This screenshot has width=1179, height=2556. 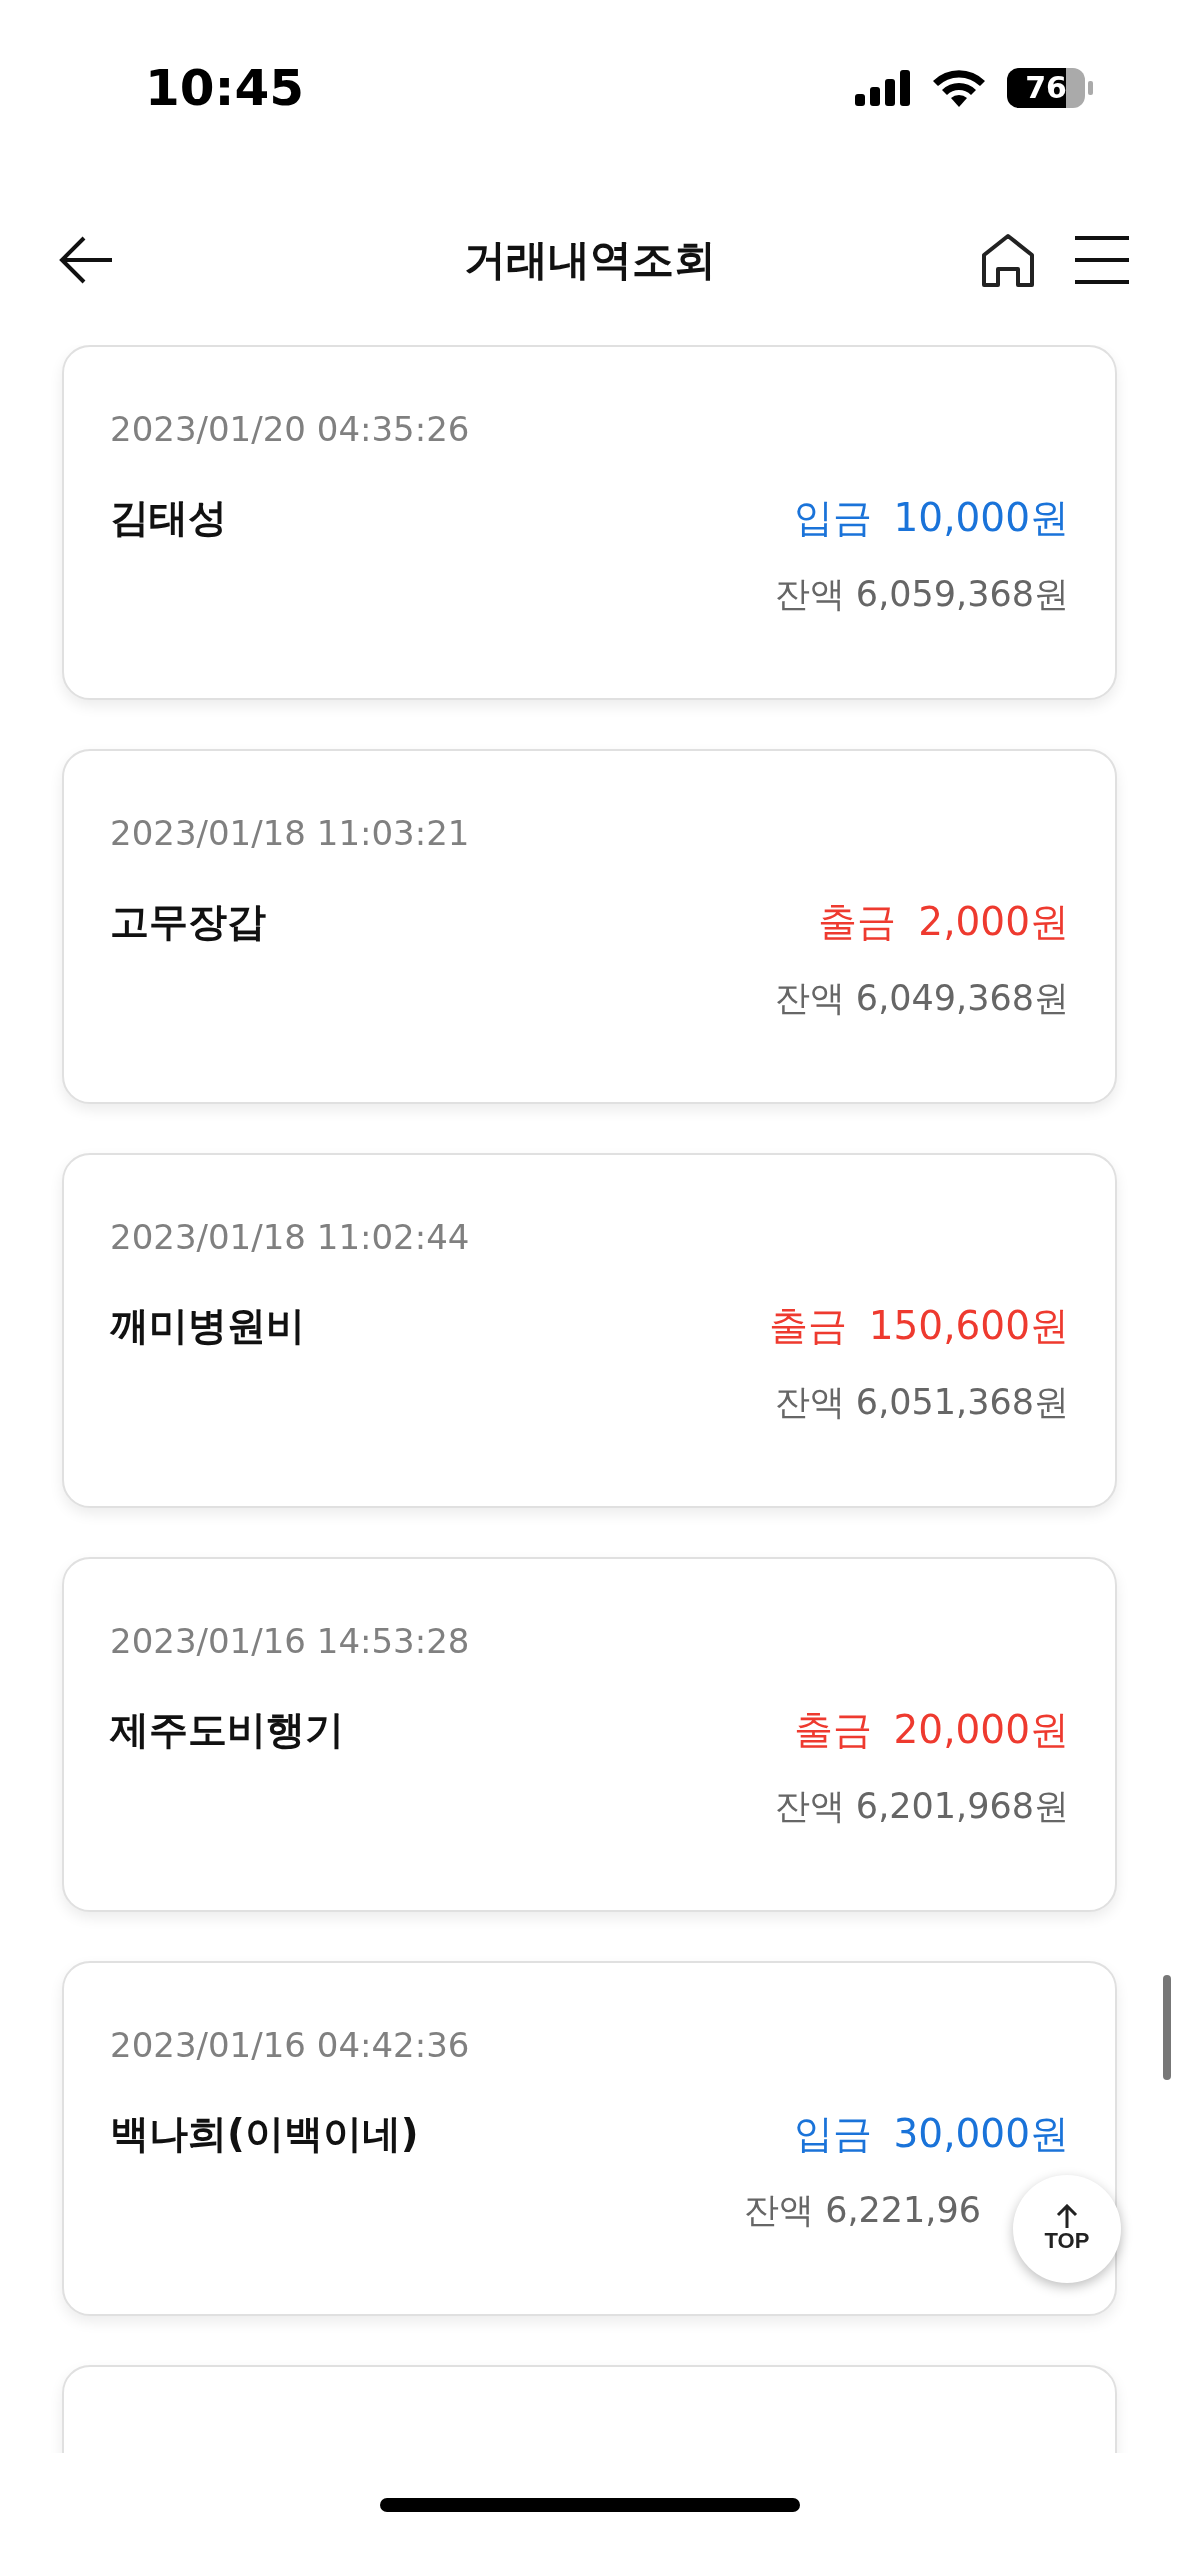 What do you see at coordinates (589, 1734) in the screenshot?
I see `transaction-card: 2023/01/16 14:53:28 제주도비행기 출금 20,000원 잔액 6,201,968원` at bounding box center [589, 1734].